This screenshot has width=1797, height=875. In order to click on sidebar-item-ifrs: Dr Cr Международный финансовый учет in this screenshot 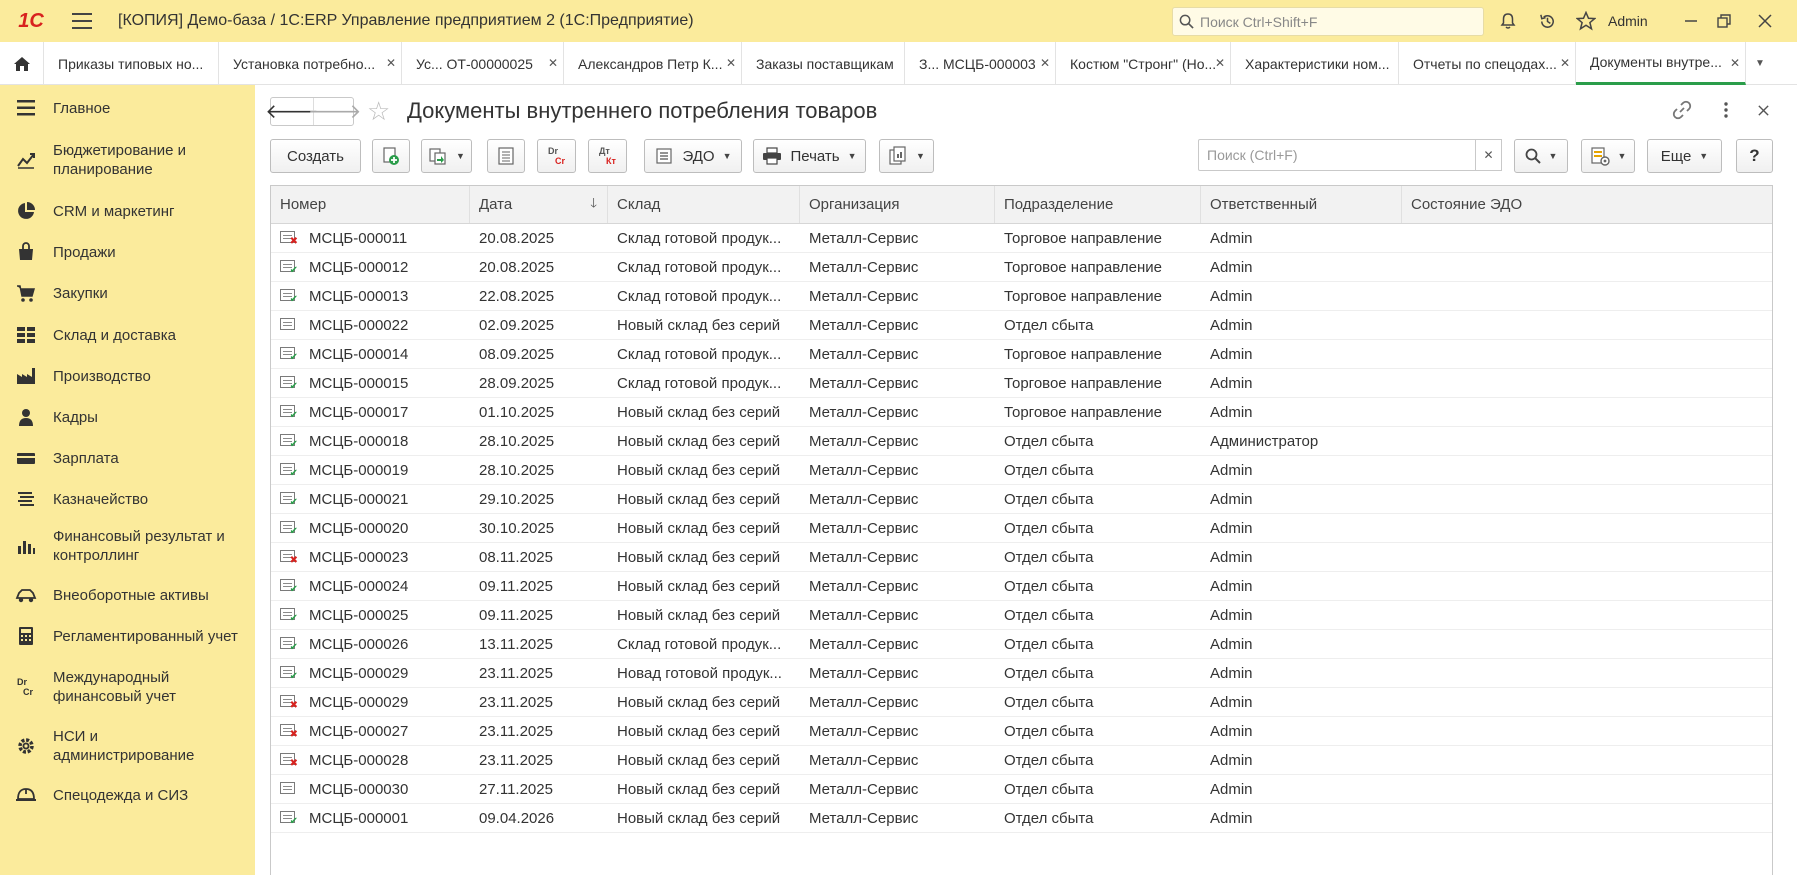, I will do `click(127, 687)`.